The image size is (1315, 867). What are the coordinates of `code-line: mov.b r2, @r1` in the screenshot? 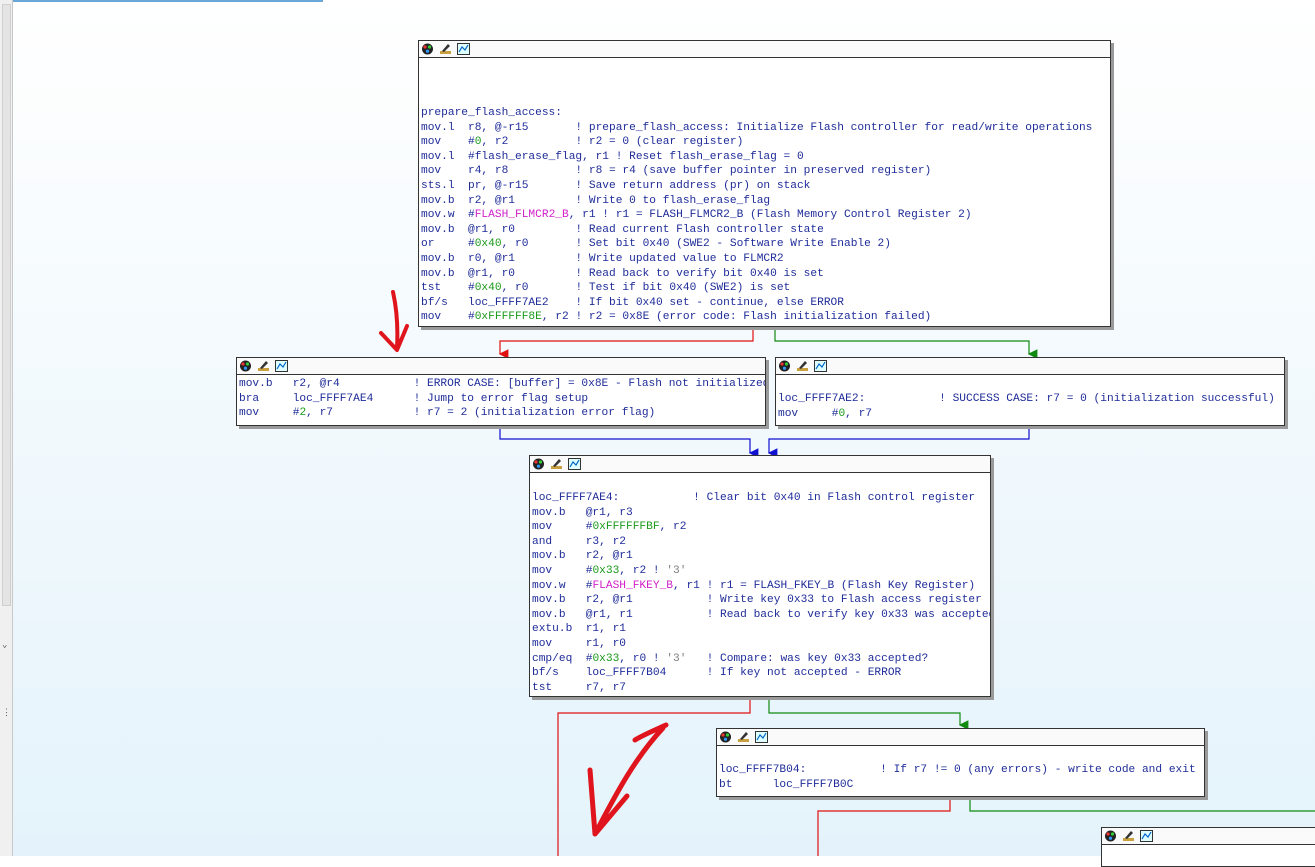 It's located at (760, 556).